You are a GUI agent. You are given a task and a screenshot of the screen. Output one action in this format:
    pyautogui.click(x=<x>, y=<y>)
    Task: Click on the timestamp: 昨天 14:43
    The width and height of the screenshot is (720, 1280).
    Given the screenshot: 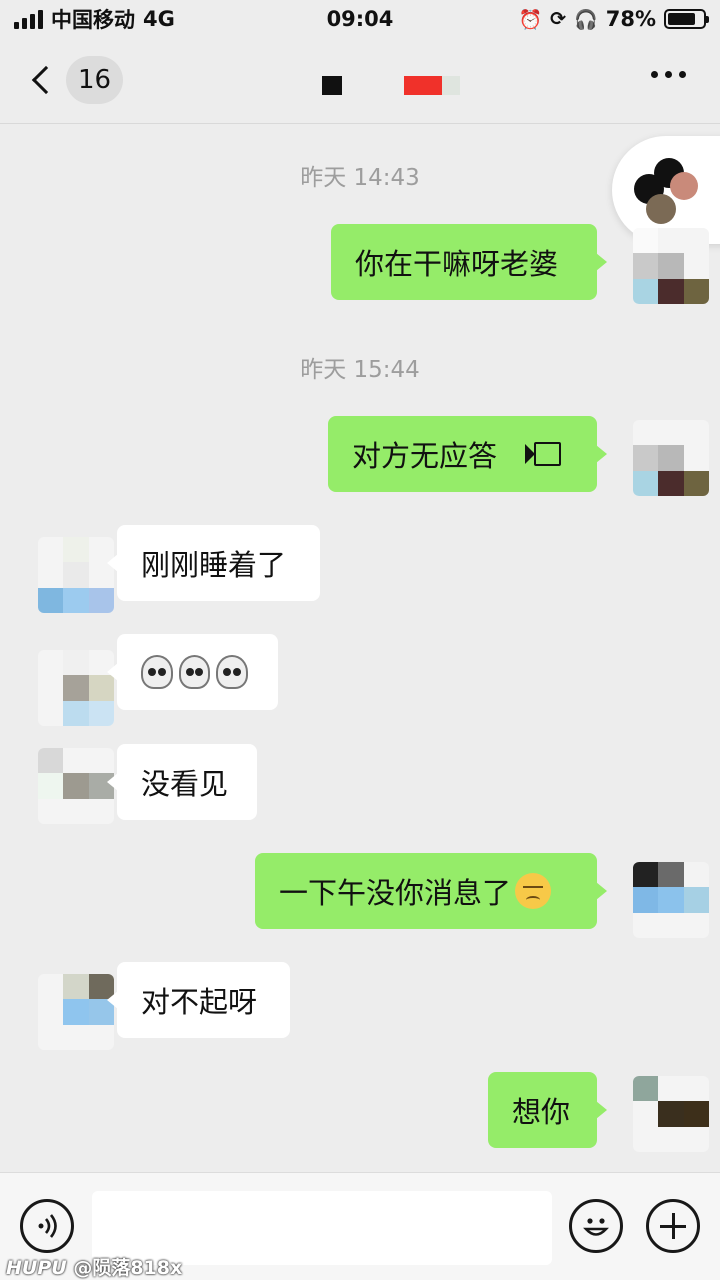 What is the action you would take?
    pyautogui.click(x=360, y=178)
    